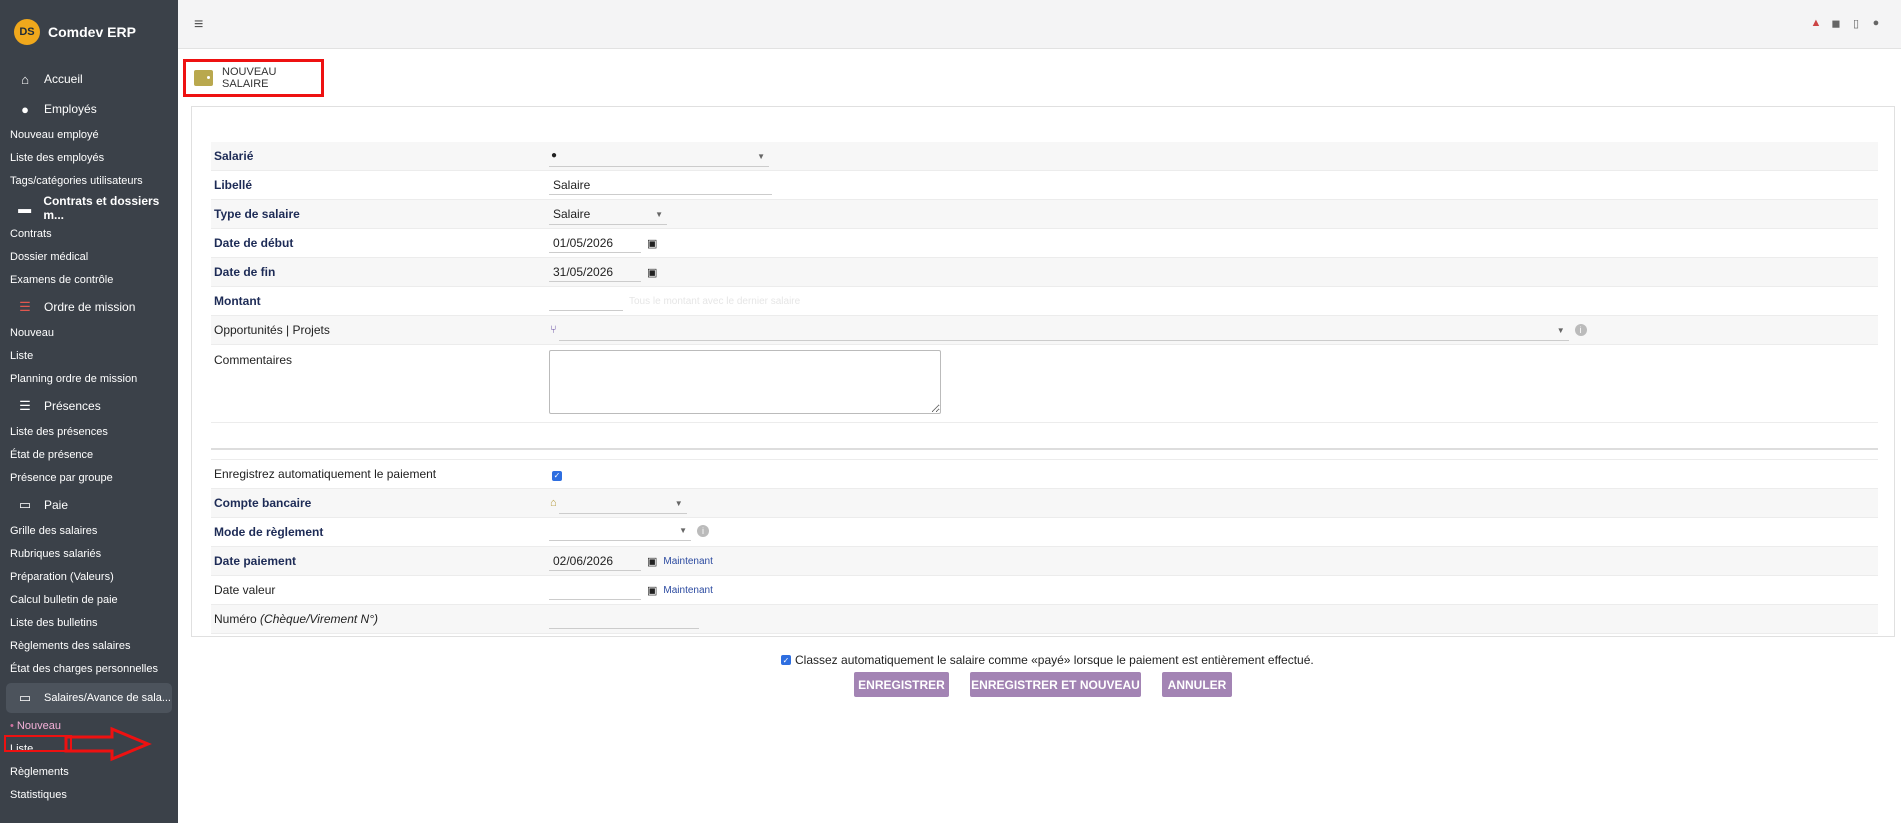  I want to click on sidebar-item-label: Ordre de mission, so click(90, 307).